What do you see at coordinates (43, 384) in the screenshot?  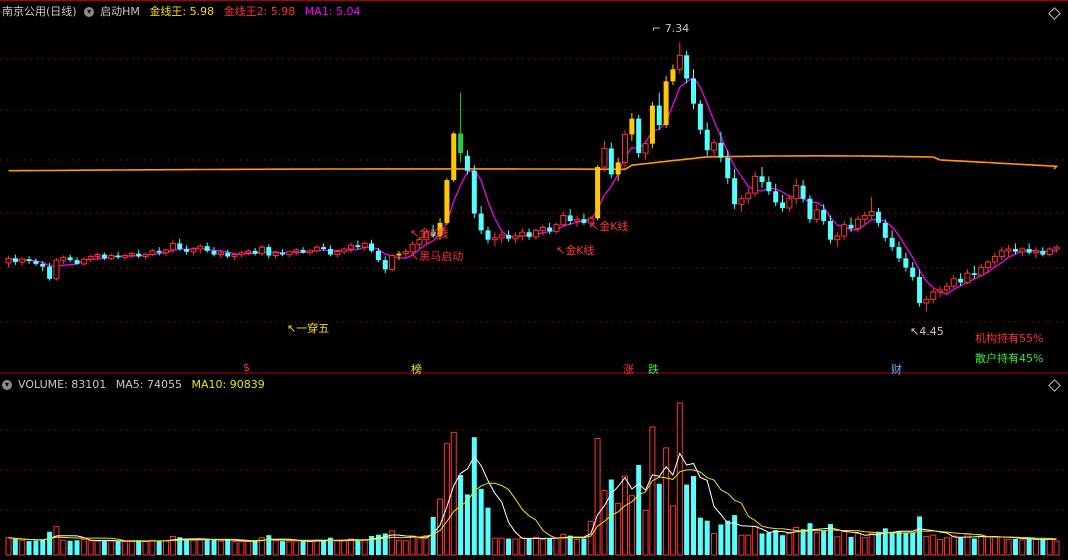 I see `volume-label: VOLUME:` at bounding box center [43, 384].